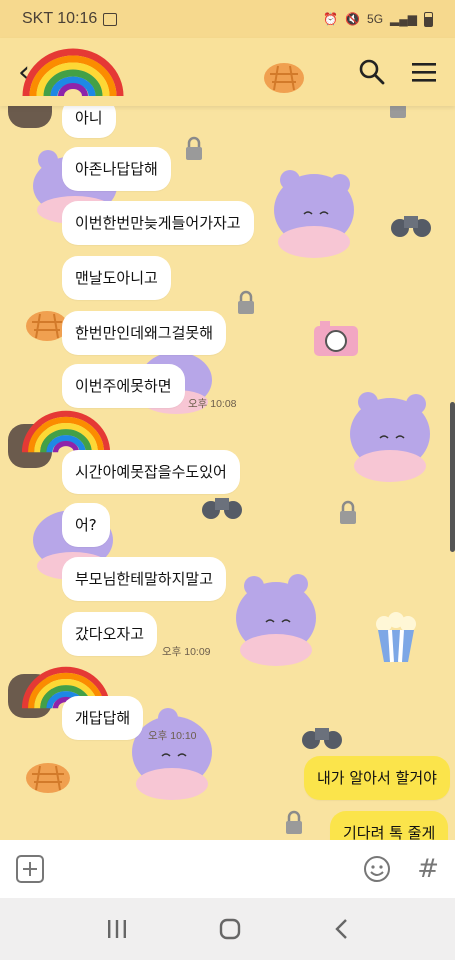  Describe the element at coordinates (86, 525) in the screenshot. I see `message-bubble: 어?` at that location.